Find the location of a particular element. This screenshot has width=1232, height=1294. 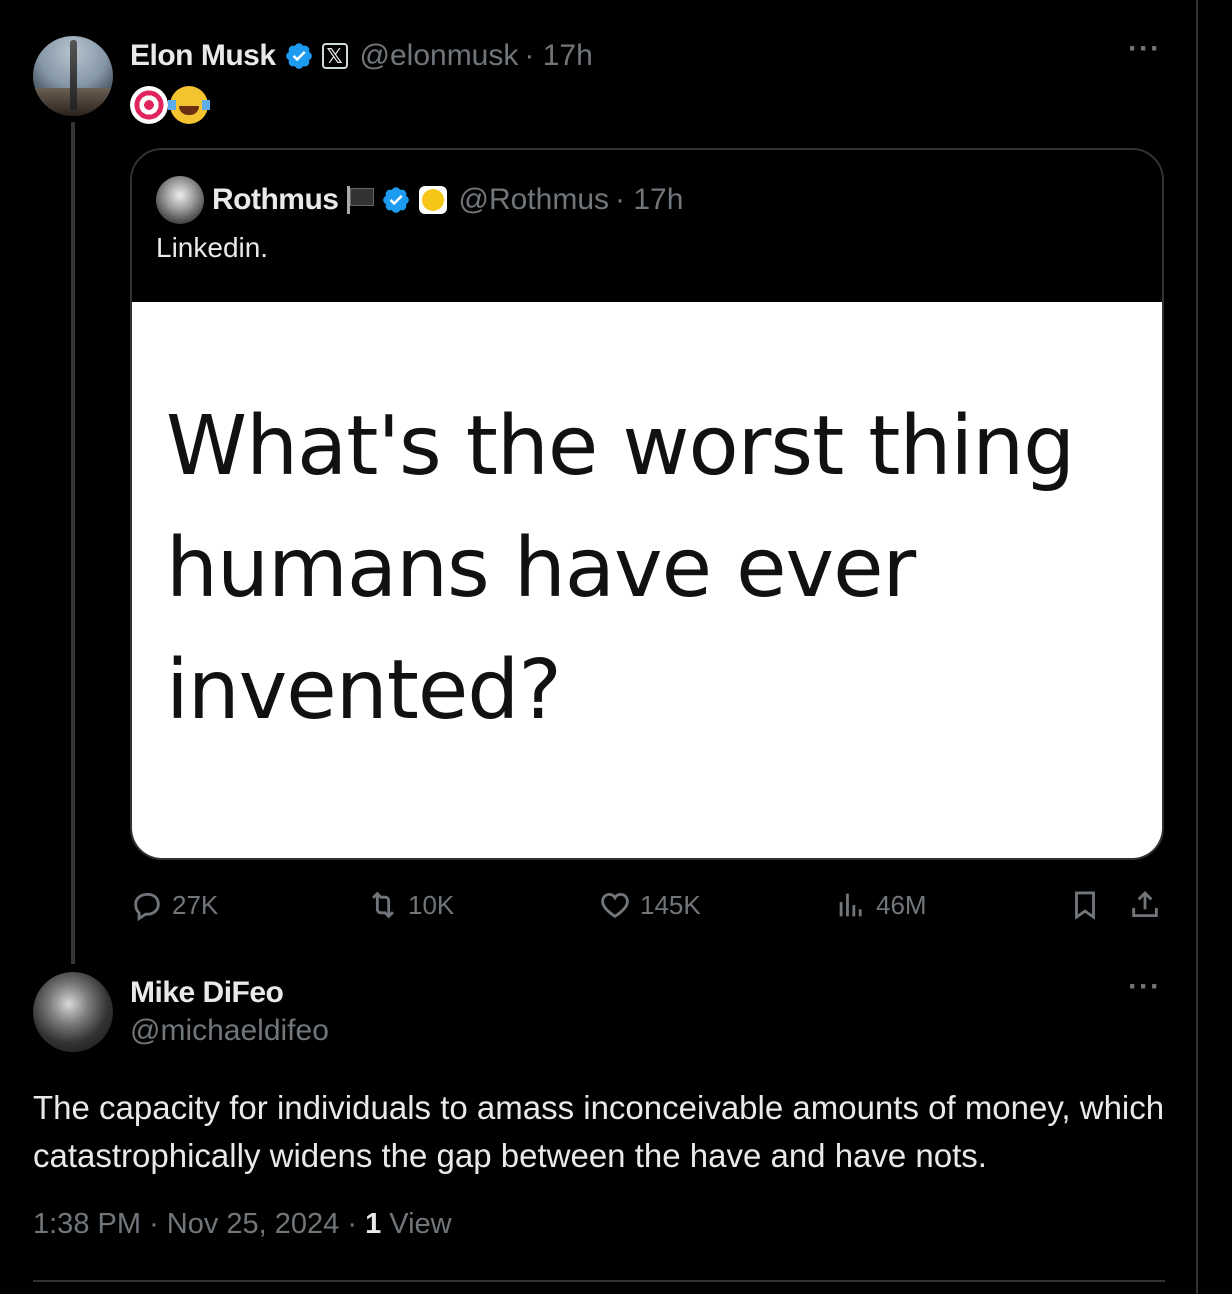

reply-tweet-meta: 1:38 PM · Nov 25, 2024 · 1 View is located at coordinates (242, 1224).